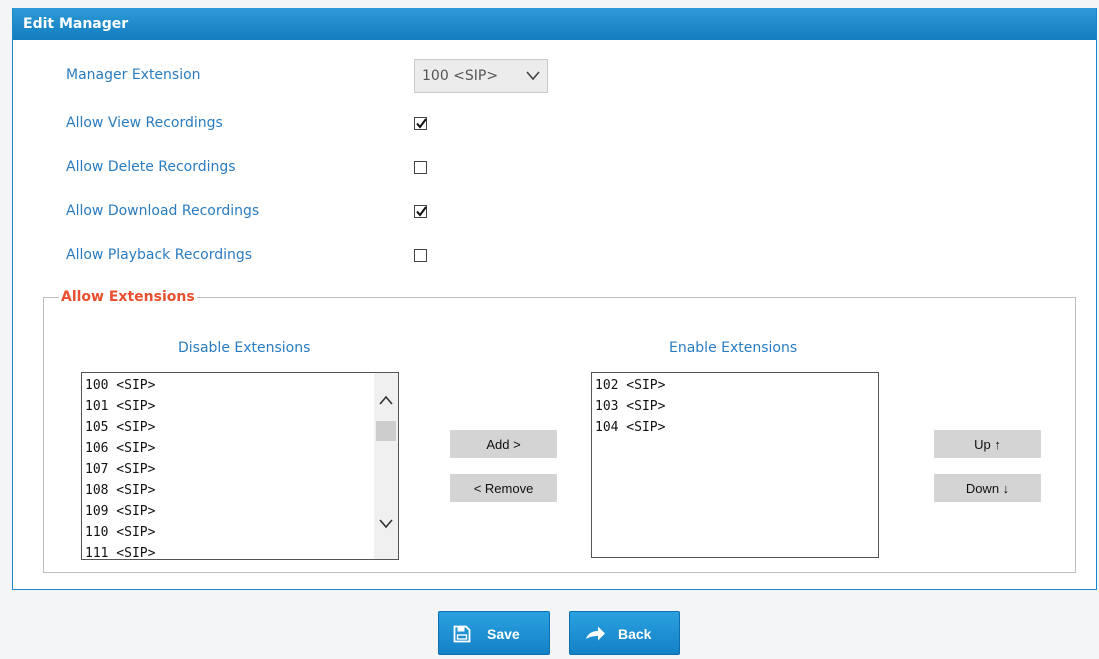  What do you see at coordinates (987, 444) in the screenshot?
I see `move-up-button: Up ↑` at bounding box center [987, 444].